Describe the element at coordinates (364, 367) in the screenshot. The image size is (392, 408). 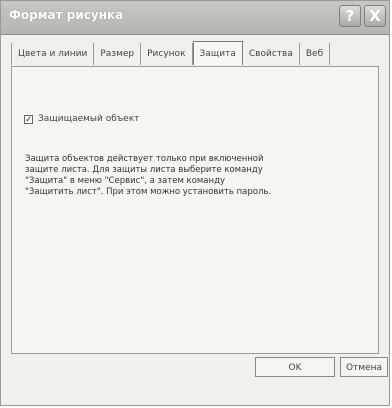
I see `cancel-button: Отмена` at that location.